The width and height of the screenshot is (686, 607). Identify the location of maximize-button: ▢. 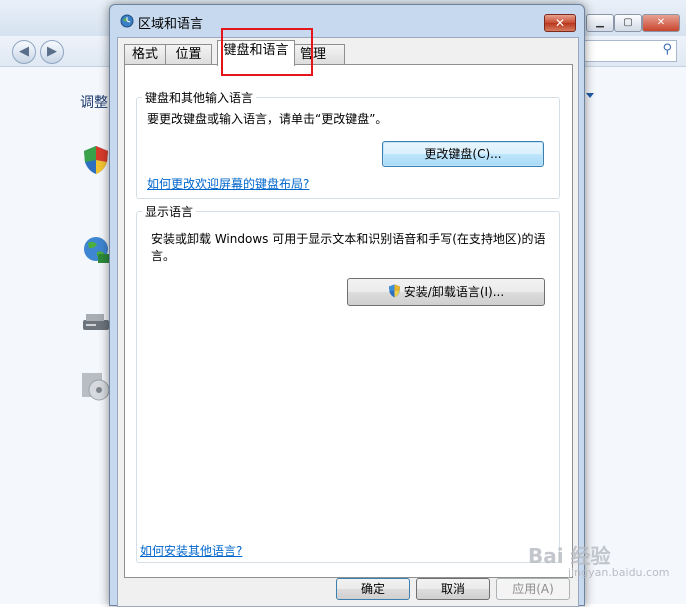
(628, 23).